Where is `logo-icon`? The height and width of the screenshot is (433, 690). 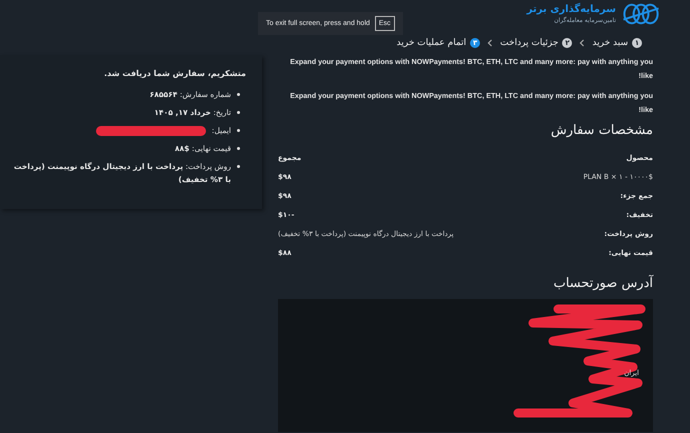
logo-icon is located at coordinates (641, 14).